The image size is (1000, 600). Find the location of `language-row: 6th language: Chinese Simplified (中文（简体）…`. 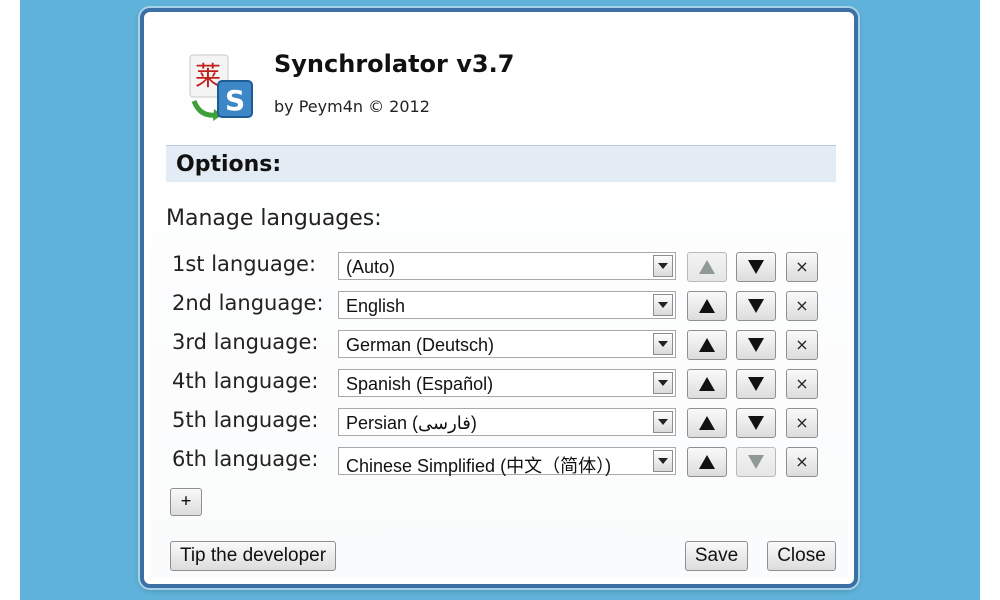

language-row: 6th language: Chinese Simplified (中文（简体）… is located at coordinates (499, 463).